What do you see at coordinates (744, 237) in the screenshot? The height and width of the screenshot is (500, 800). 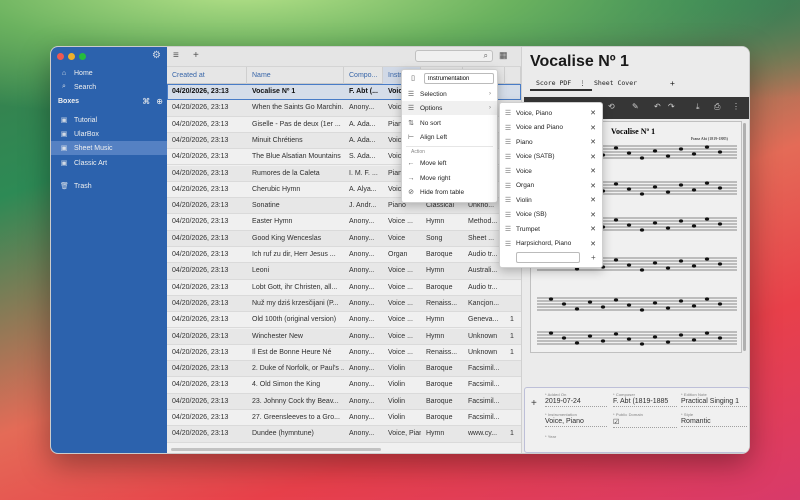 I see `vertical-scrollbar` at bounding box center [744, 237].